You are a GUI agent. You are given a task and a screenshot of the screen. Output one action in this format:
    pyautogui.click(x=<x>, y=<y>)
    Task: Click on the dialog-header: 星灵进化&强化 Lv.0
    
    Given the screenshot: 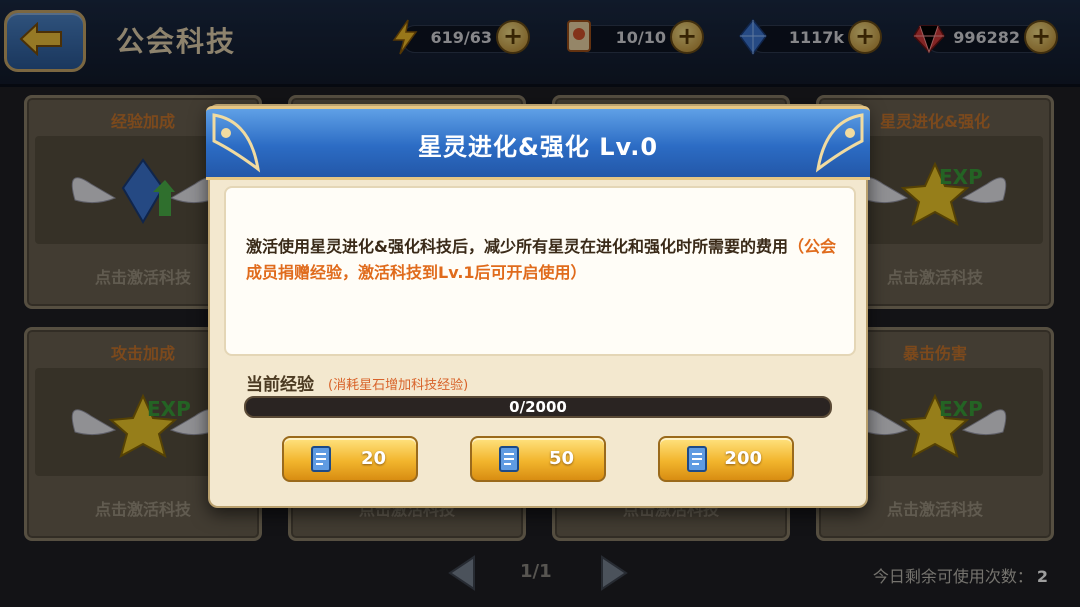 What is the action you would take?
    pyautogui.click(x=538, y=143)
    